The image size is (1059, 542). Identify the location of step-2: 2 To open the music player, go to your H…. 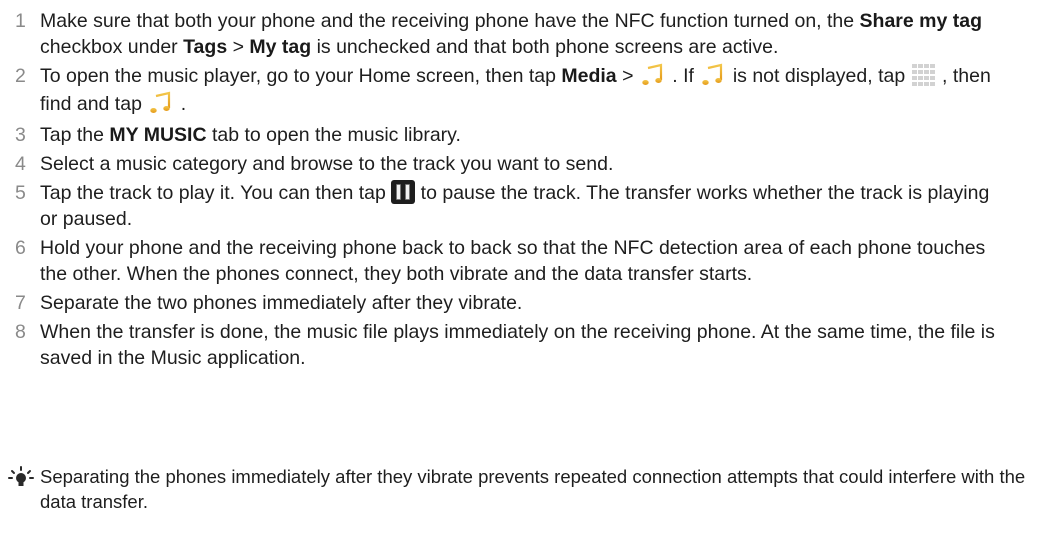
(500, 91).